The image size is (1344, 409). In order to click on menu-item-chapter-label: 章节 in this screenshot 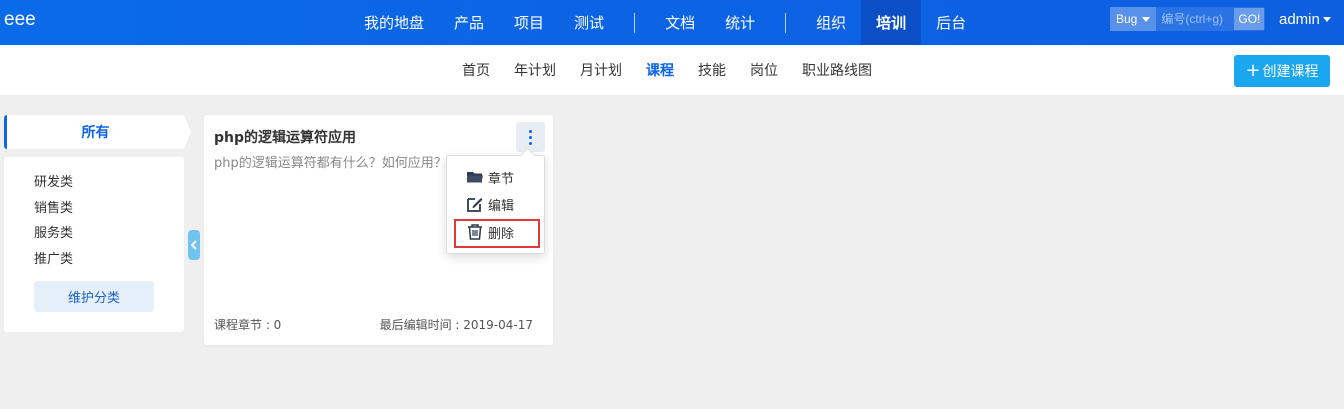, I will do `click(501, 179)`.